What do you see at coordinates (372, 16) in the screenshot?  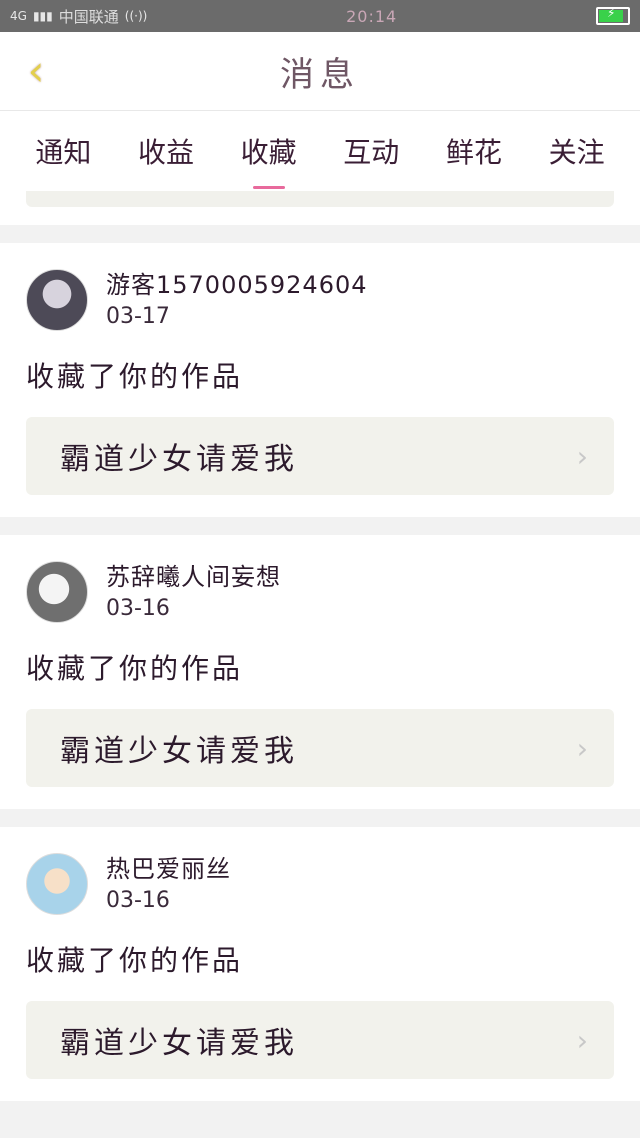 I see `clock: 20:14` at bounding box center [372, 16].